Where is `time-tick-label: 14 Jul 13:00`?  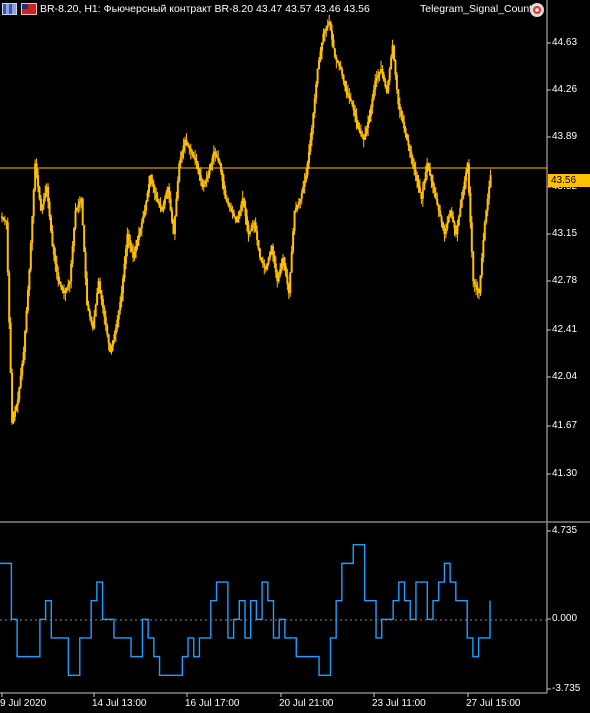 time-tick-label: 14 Jul 13:00 is located at coordinates (119, 703).